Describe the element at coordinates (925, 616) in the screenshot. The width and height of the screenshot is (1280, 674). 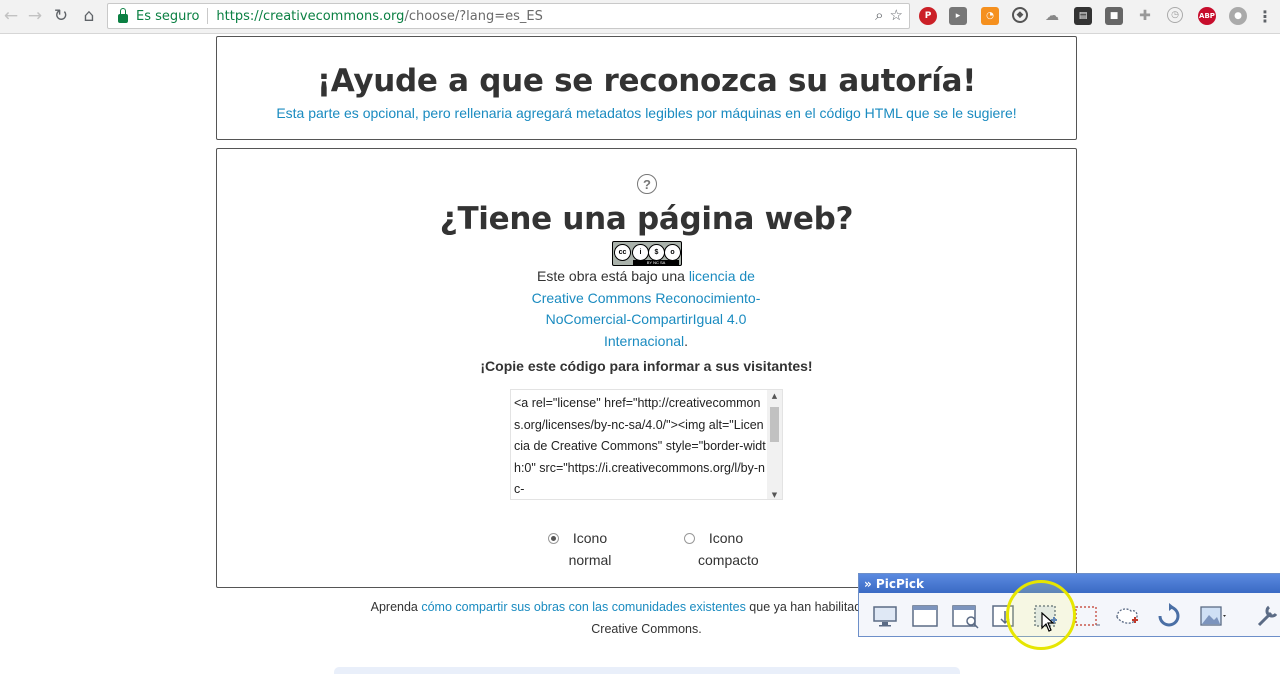
I see `window-icon` at that location.